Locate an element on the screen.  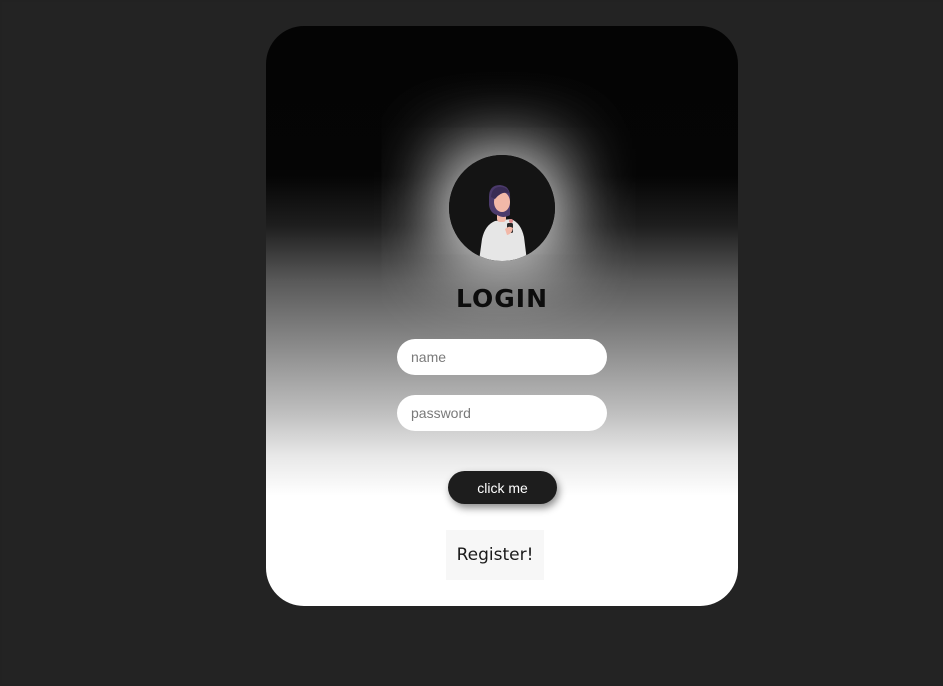
password-input is located at coordinates (502, 413).